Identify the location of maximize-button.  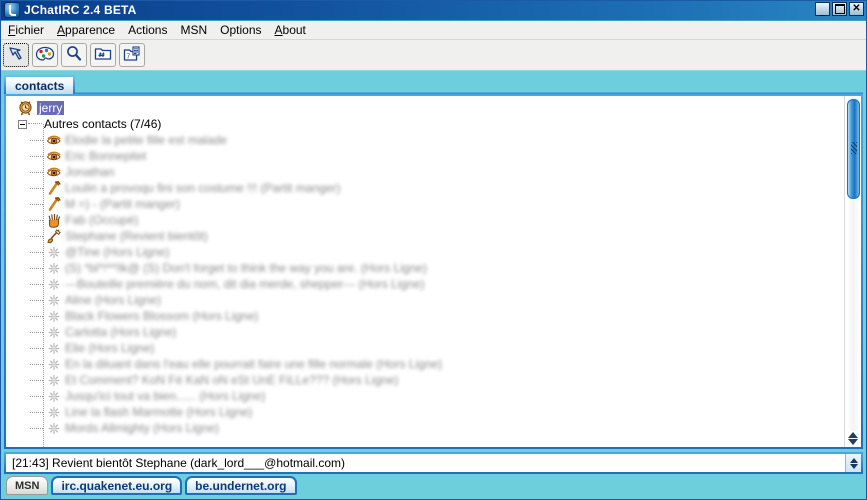
(839, 9).